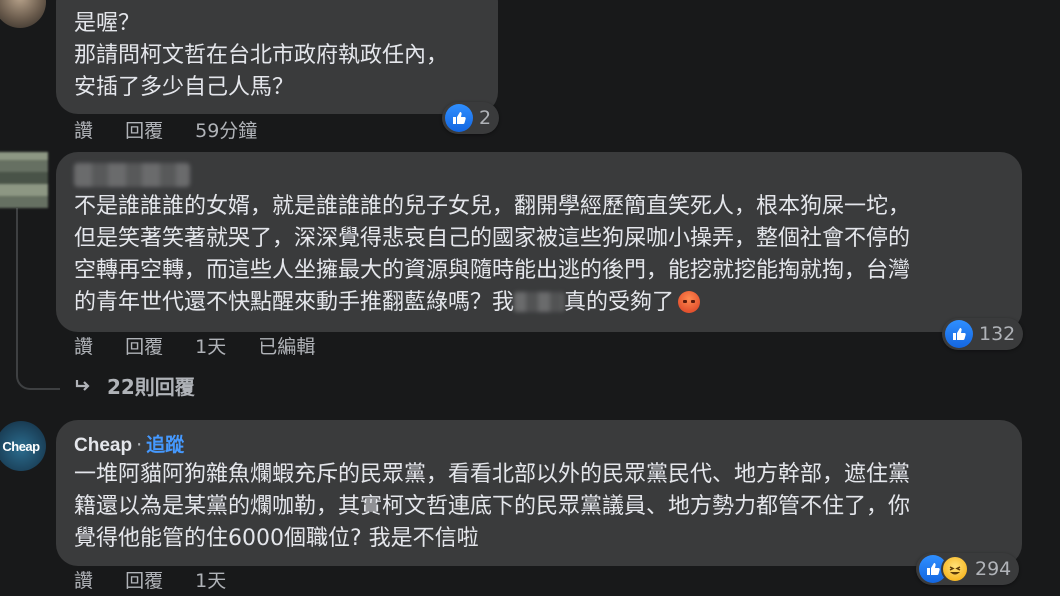  What do you see at coordinates (286, 347) in the screenshot?
I see `edited-label: 已編輯` at bounding box center [286, 347].